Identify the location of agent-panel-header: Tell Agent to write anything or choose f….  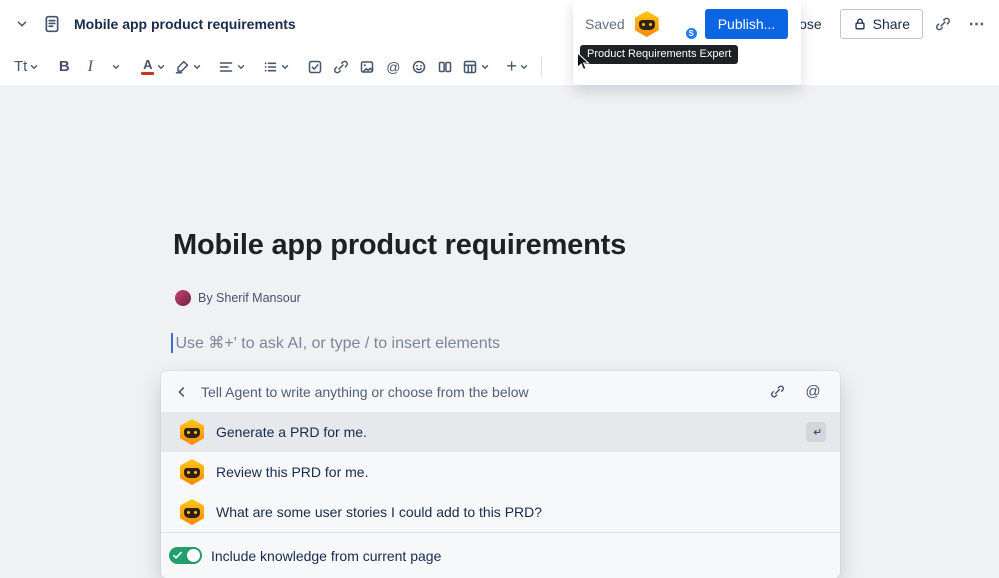
(500, 391).